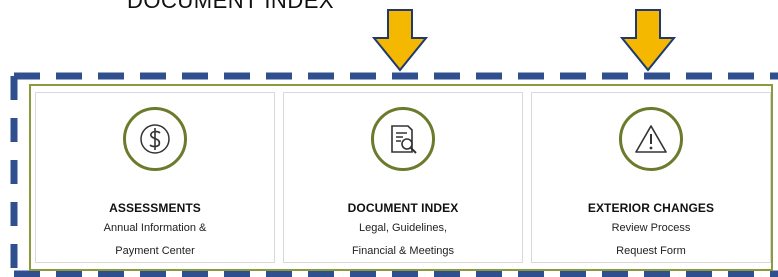 The width and height of the screenshot is (778, 277). I want to click on card-subtitle: Payment Center, so click(155, 251).